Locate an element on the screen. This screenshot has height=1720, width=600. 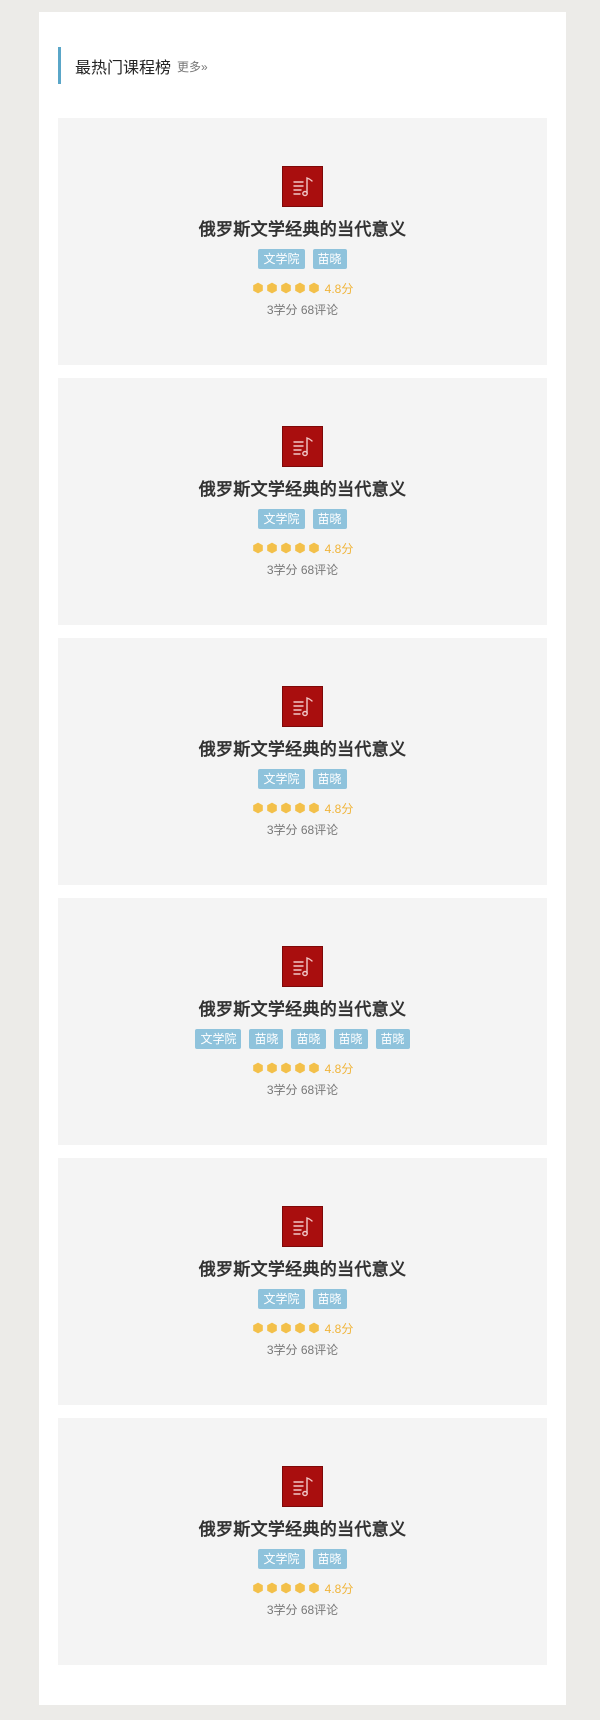
section-header: 最热门课程榜 更多» is located at coordinates (133, 65).